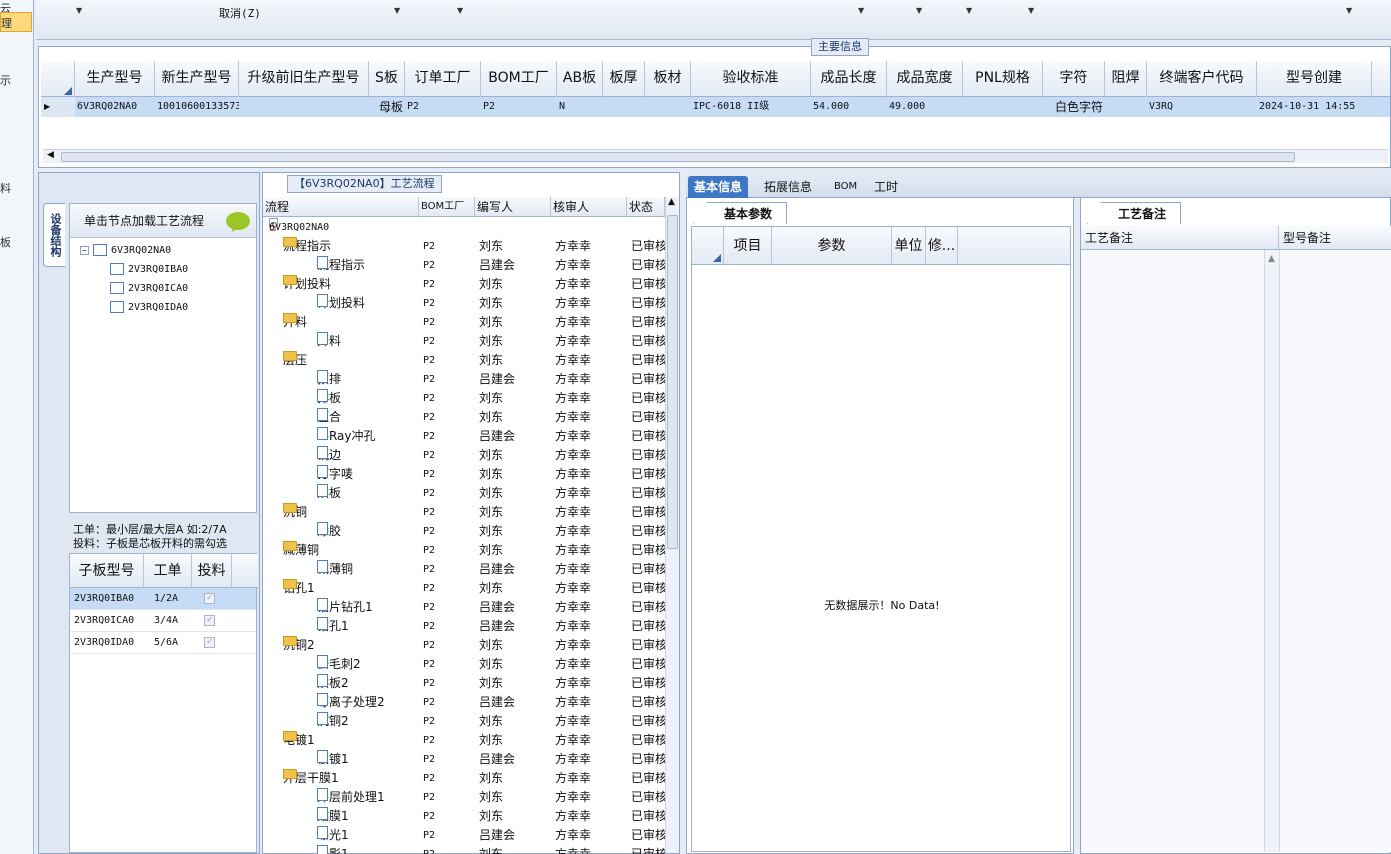 Image resolution: width=1391 pixels, height=854 pixels. What do you see at coordinates (54, 235) in the screenshot?
I see `tab-structure: 设备结构` at bounding box center [54, 235].